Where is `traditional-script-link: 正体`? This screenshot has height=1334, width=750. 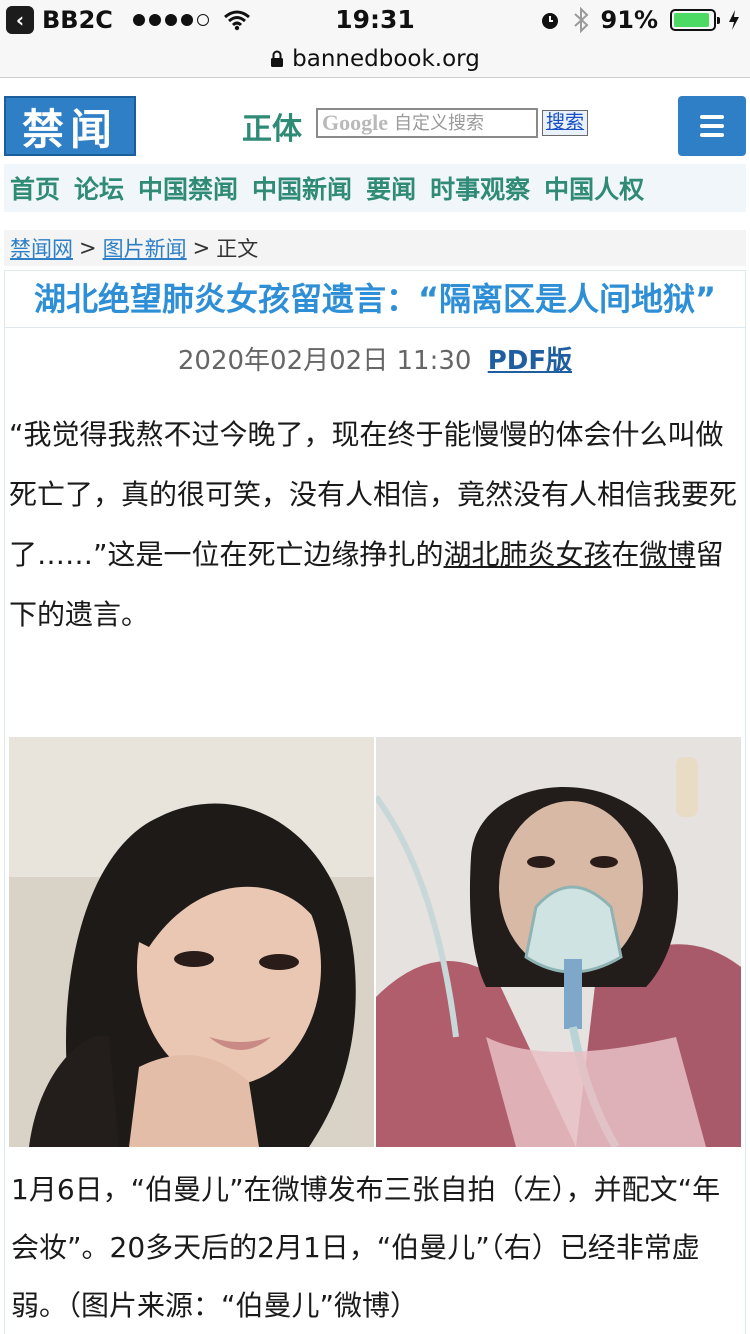 traditional-script-link: 正体 is located at coordinates (272, 126).